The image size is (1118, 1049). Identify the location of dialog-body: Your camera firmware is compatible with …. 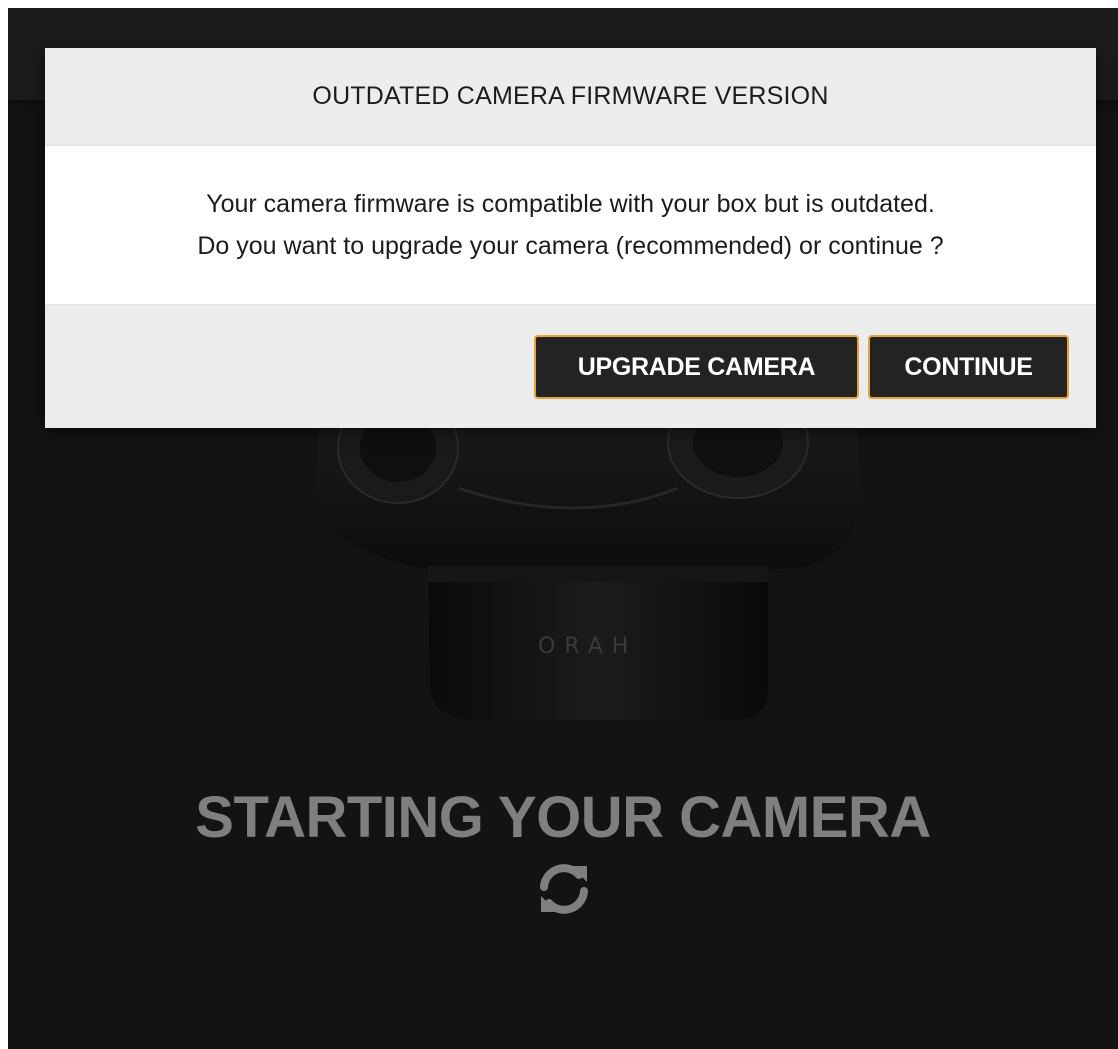
(570, 225).